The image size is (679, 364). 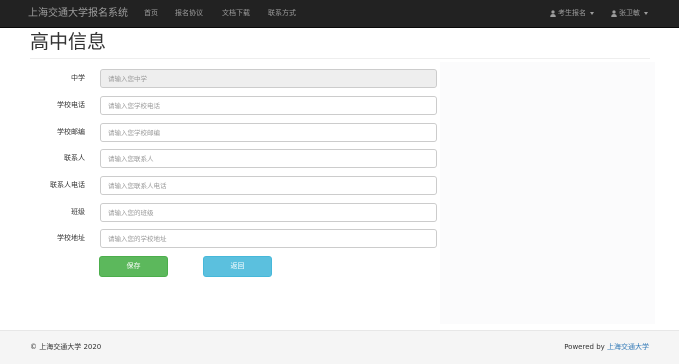 I want to click on footer-powered-by: Powered by 上海交通大学, so click(x=606, y=347).